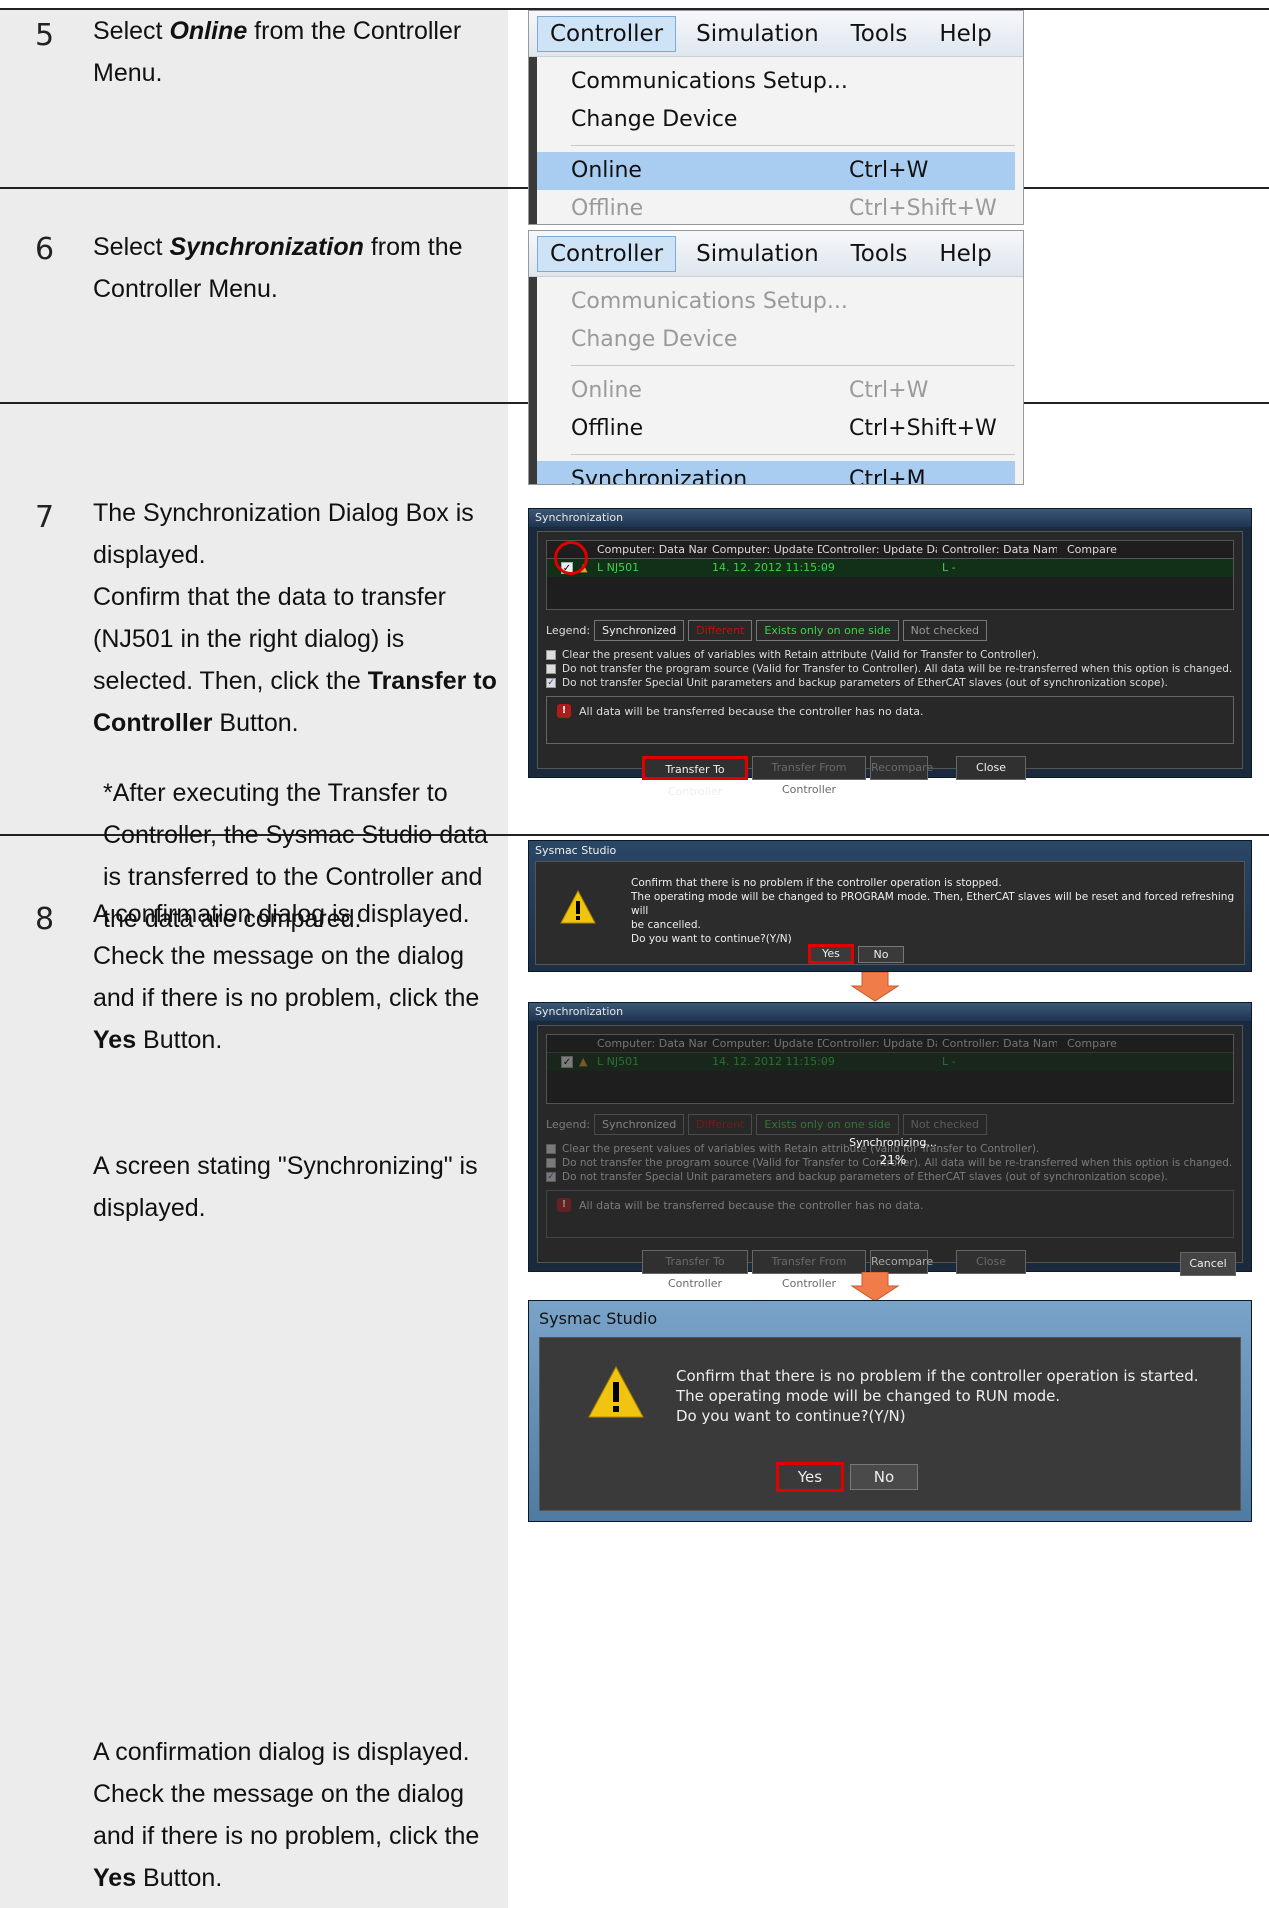  I want to click on row-checkbox: ✓, so click(567, 1062).